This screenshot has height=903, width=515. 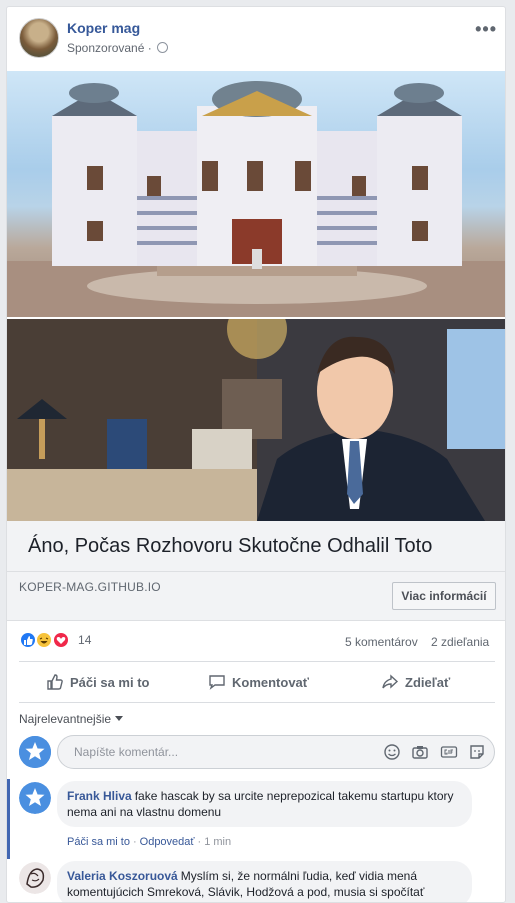 I want to click on page-avatar, so click(x=39, y=38).